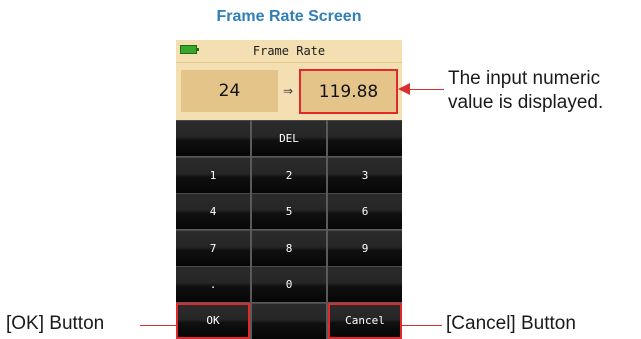  What do you see at coordinates (289, 174) in the screenshot?
I see `key-2: 2` at bounding box center [289, 174].